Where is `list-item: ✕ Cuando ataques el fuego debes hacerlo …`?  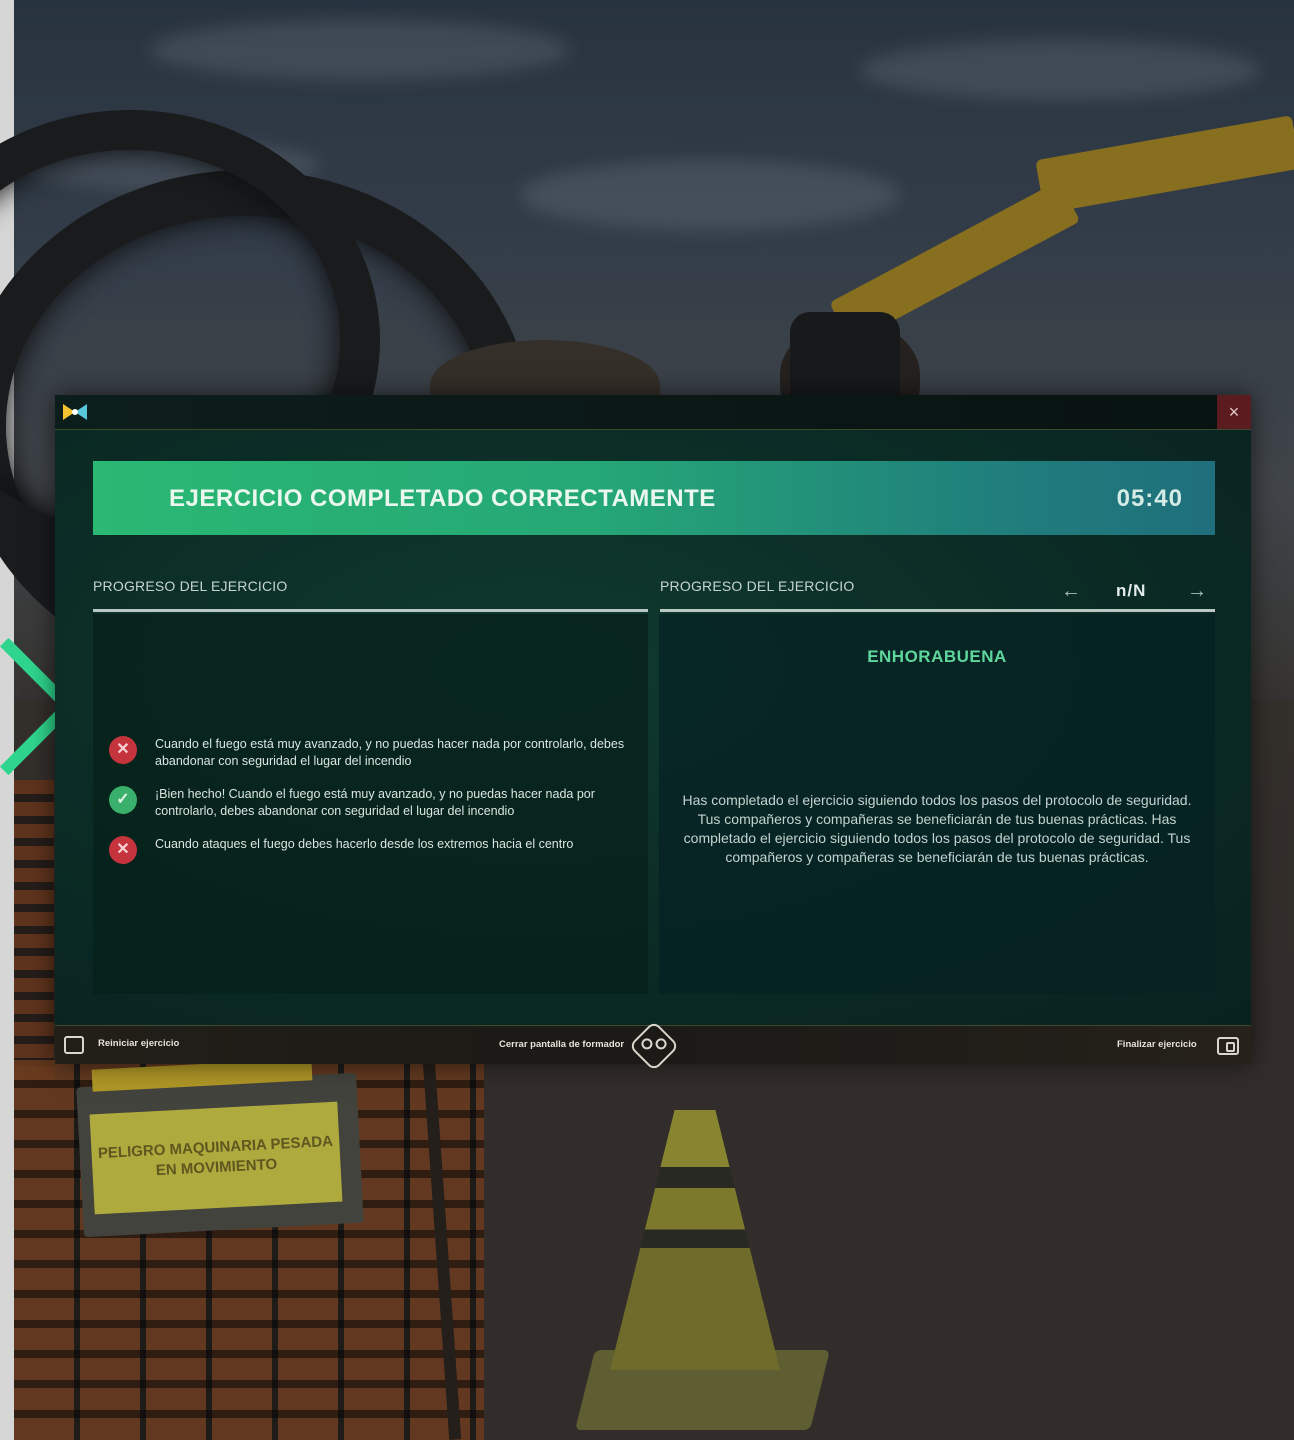 list-item: ✕ Cuando ataques el fuego debes hacerlo … is located at coordinates (374, 856).